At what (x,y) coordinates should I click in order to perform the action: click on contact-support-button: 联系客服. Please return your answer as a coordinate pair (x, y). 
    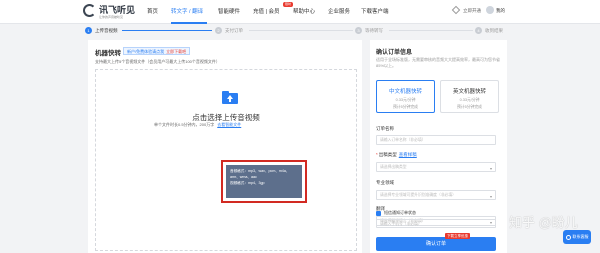
    Looking at the image, I should click on (577, 237).